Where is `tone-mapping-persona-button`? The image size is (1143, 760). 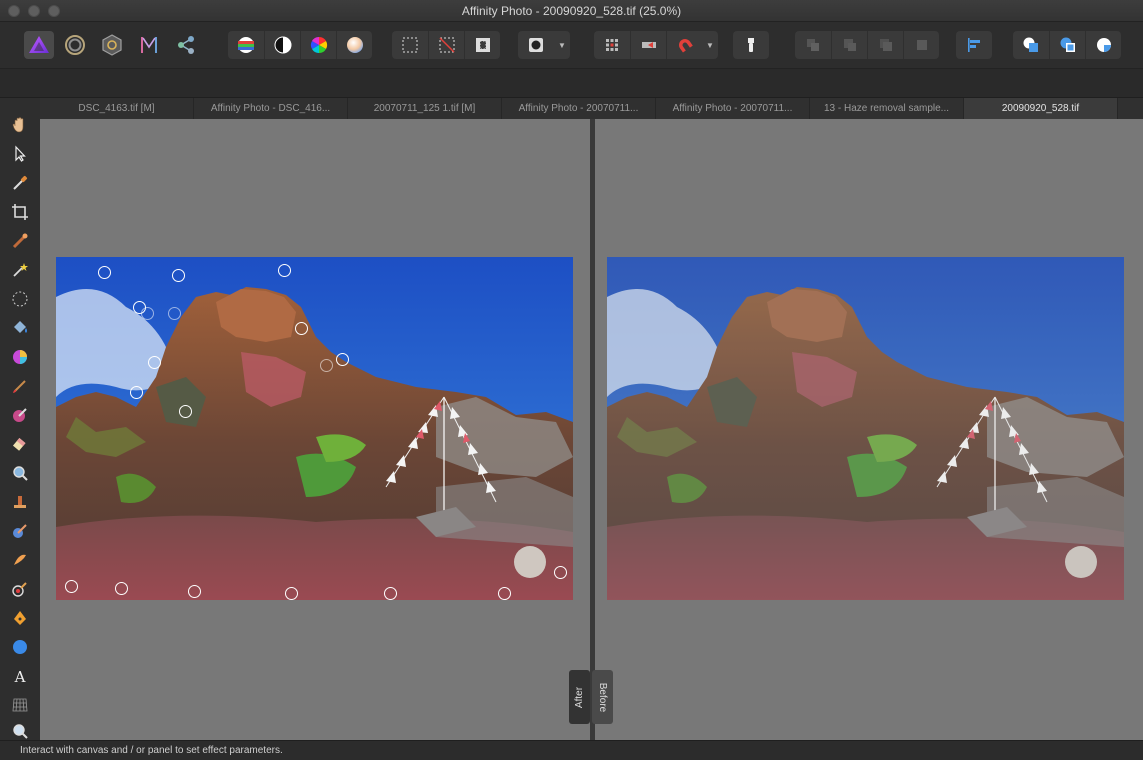
tone-mapping-persona-button is located at coordinates (149, 45).